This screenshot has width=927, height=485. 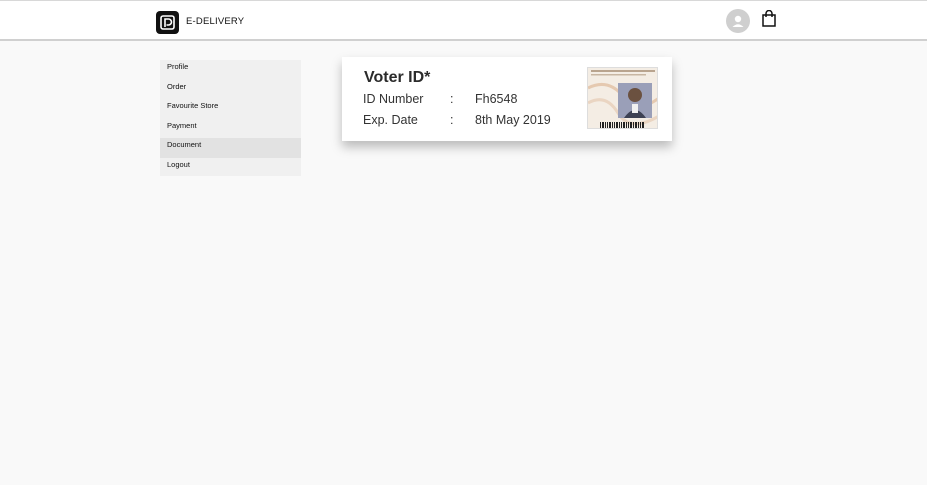 I want to click on delivery-logo-icon, so click(x=167, y=22).